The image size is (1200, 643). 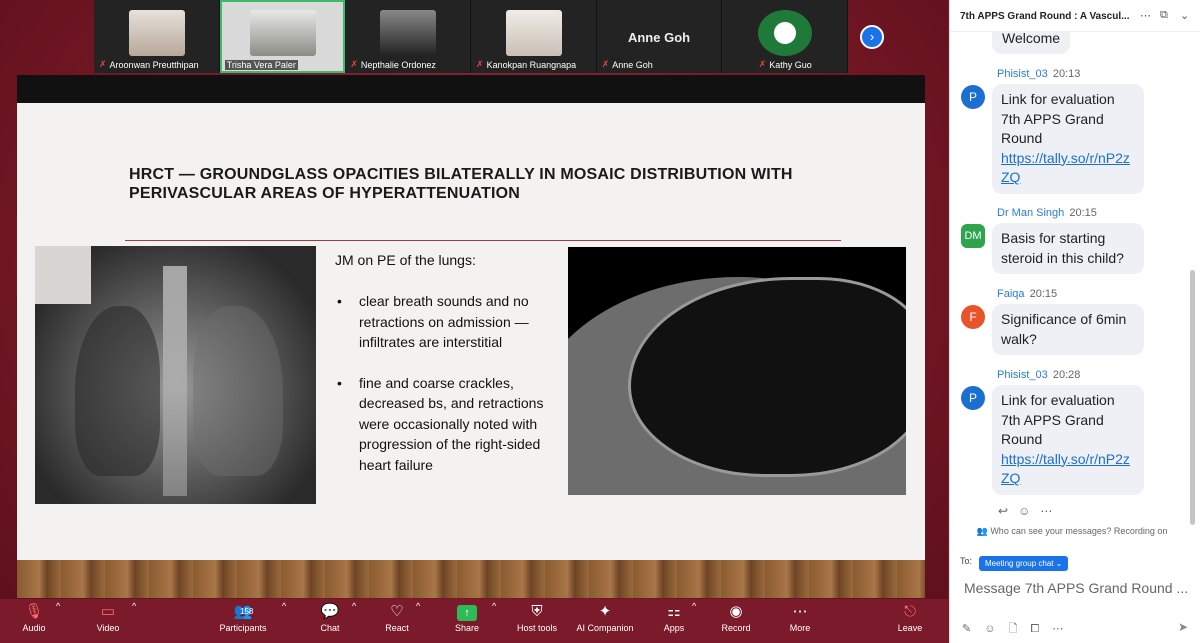 I want to click on participants-options-caret-icon: ^, so click(x=284, y=606).